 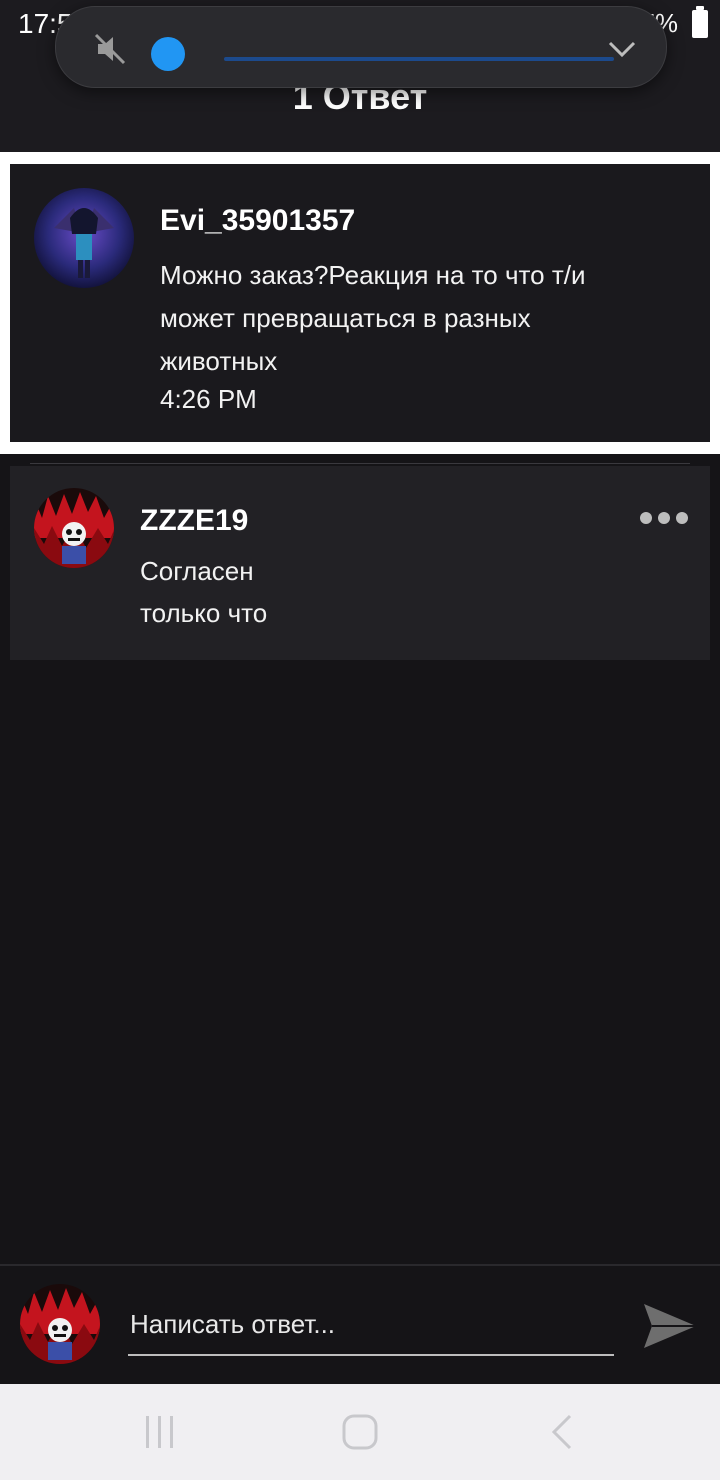 I want to click on reply-username: ZZZE19, so click(x=194, y=521).